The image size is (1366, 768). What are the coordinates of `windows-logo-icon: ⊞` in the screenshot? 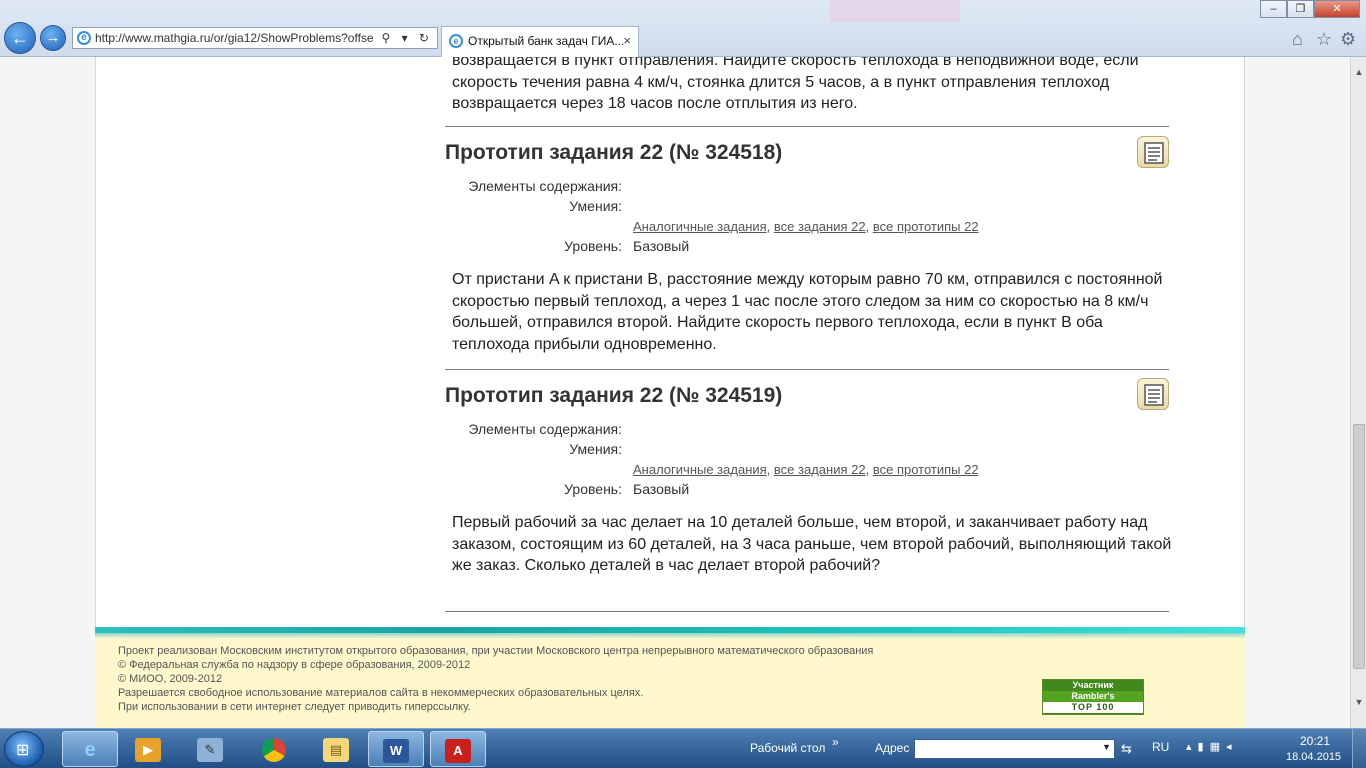 It's located at (23, 750).